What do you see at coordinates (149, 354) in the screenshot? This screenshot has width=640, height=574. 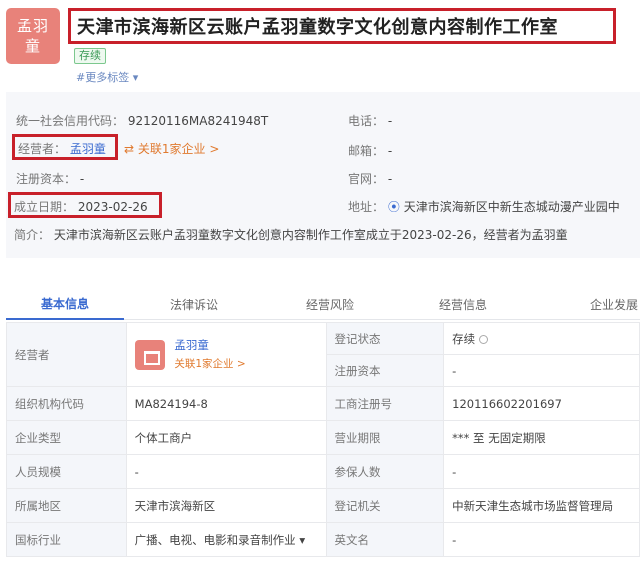 I see `operator-avatar-icon` at bounding box center [149, 354].